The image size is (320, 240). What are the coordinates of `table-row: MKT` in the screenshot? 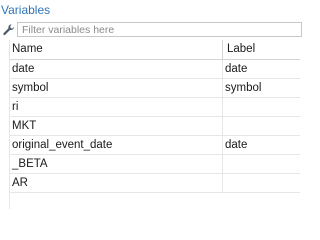 It's located at (155, 126).